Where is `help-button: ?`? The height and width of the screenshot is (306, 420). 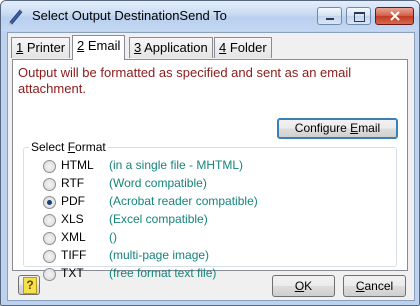
help-button: ? is located at coordinates (29, 285).